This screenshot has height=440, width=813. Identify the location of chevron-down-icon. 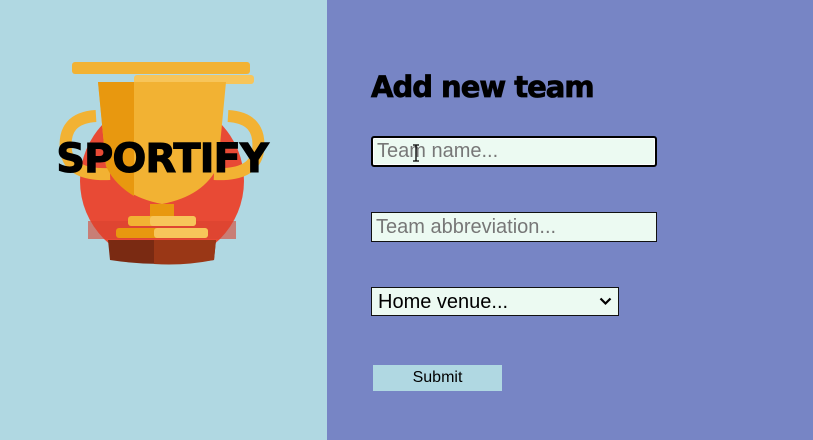
(605, 301).